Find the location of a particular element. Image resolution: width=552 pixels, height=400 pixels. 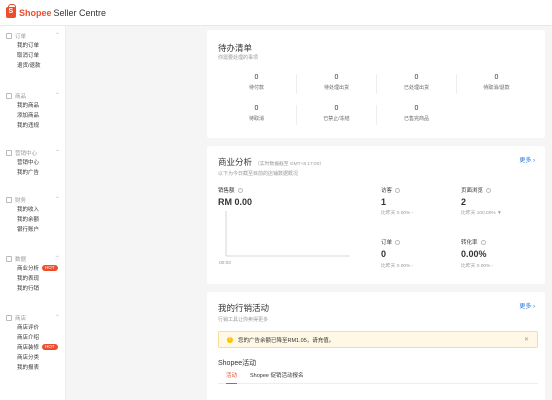

sidebar-section-header: 财务 ⌃ is located at coordinates (33, 199).